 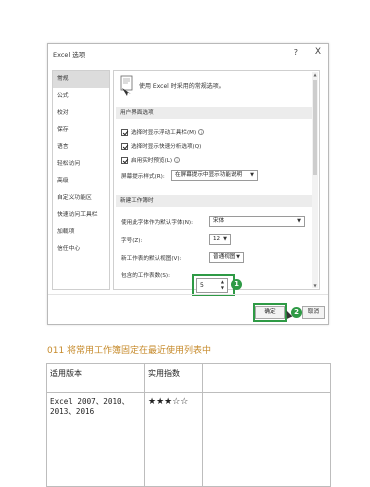 I want to click on sheet-count-value: 5, so click(x=202, y=285).